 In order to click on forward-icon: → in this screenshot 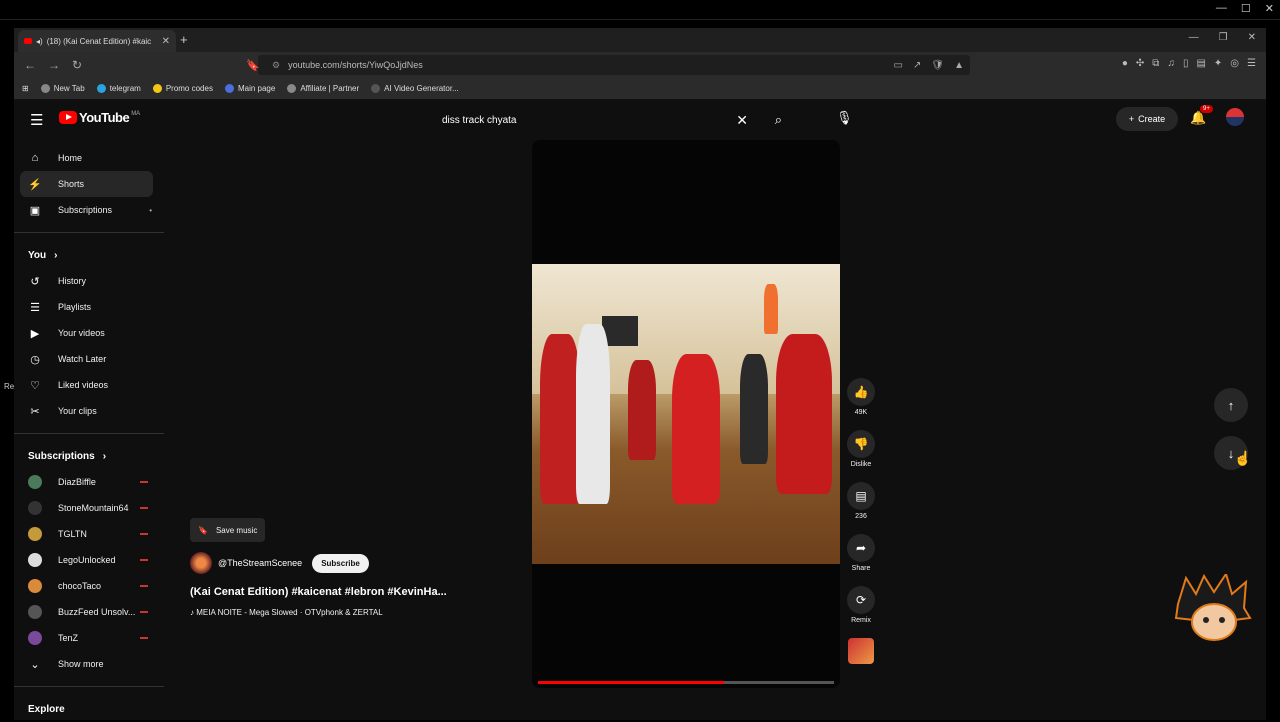, I will do `click(54, 65)`.